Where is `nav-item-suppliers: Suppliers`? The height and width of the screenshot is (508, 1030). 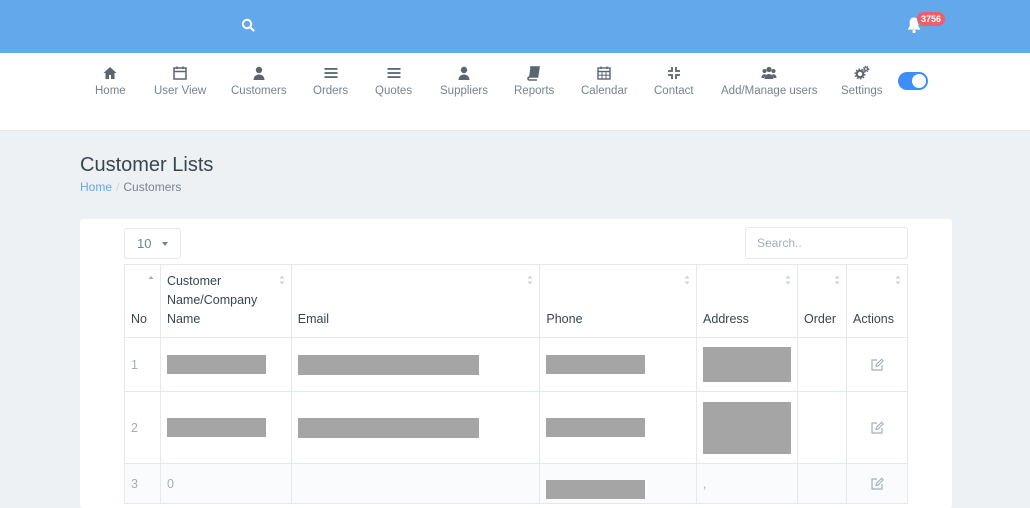 nav-item-suppliers: Suppliers is located at coordinates (464, 81).